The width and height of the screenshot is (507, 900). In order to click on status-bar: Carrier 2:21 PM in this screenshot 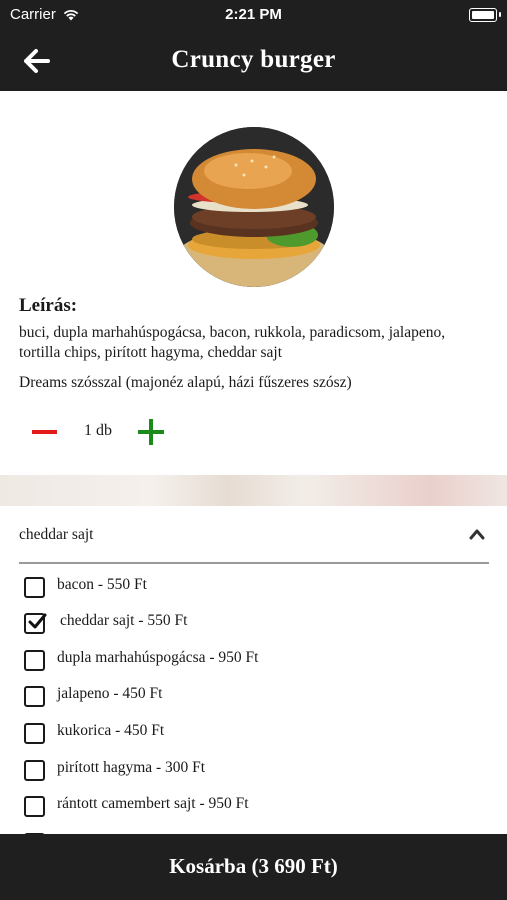, I will do `click(253, 15)`.